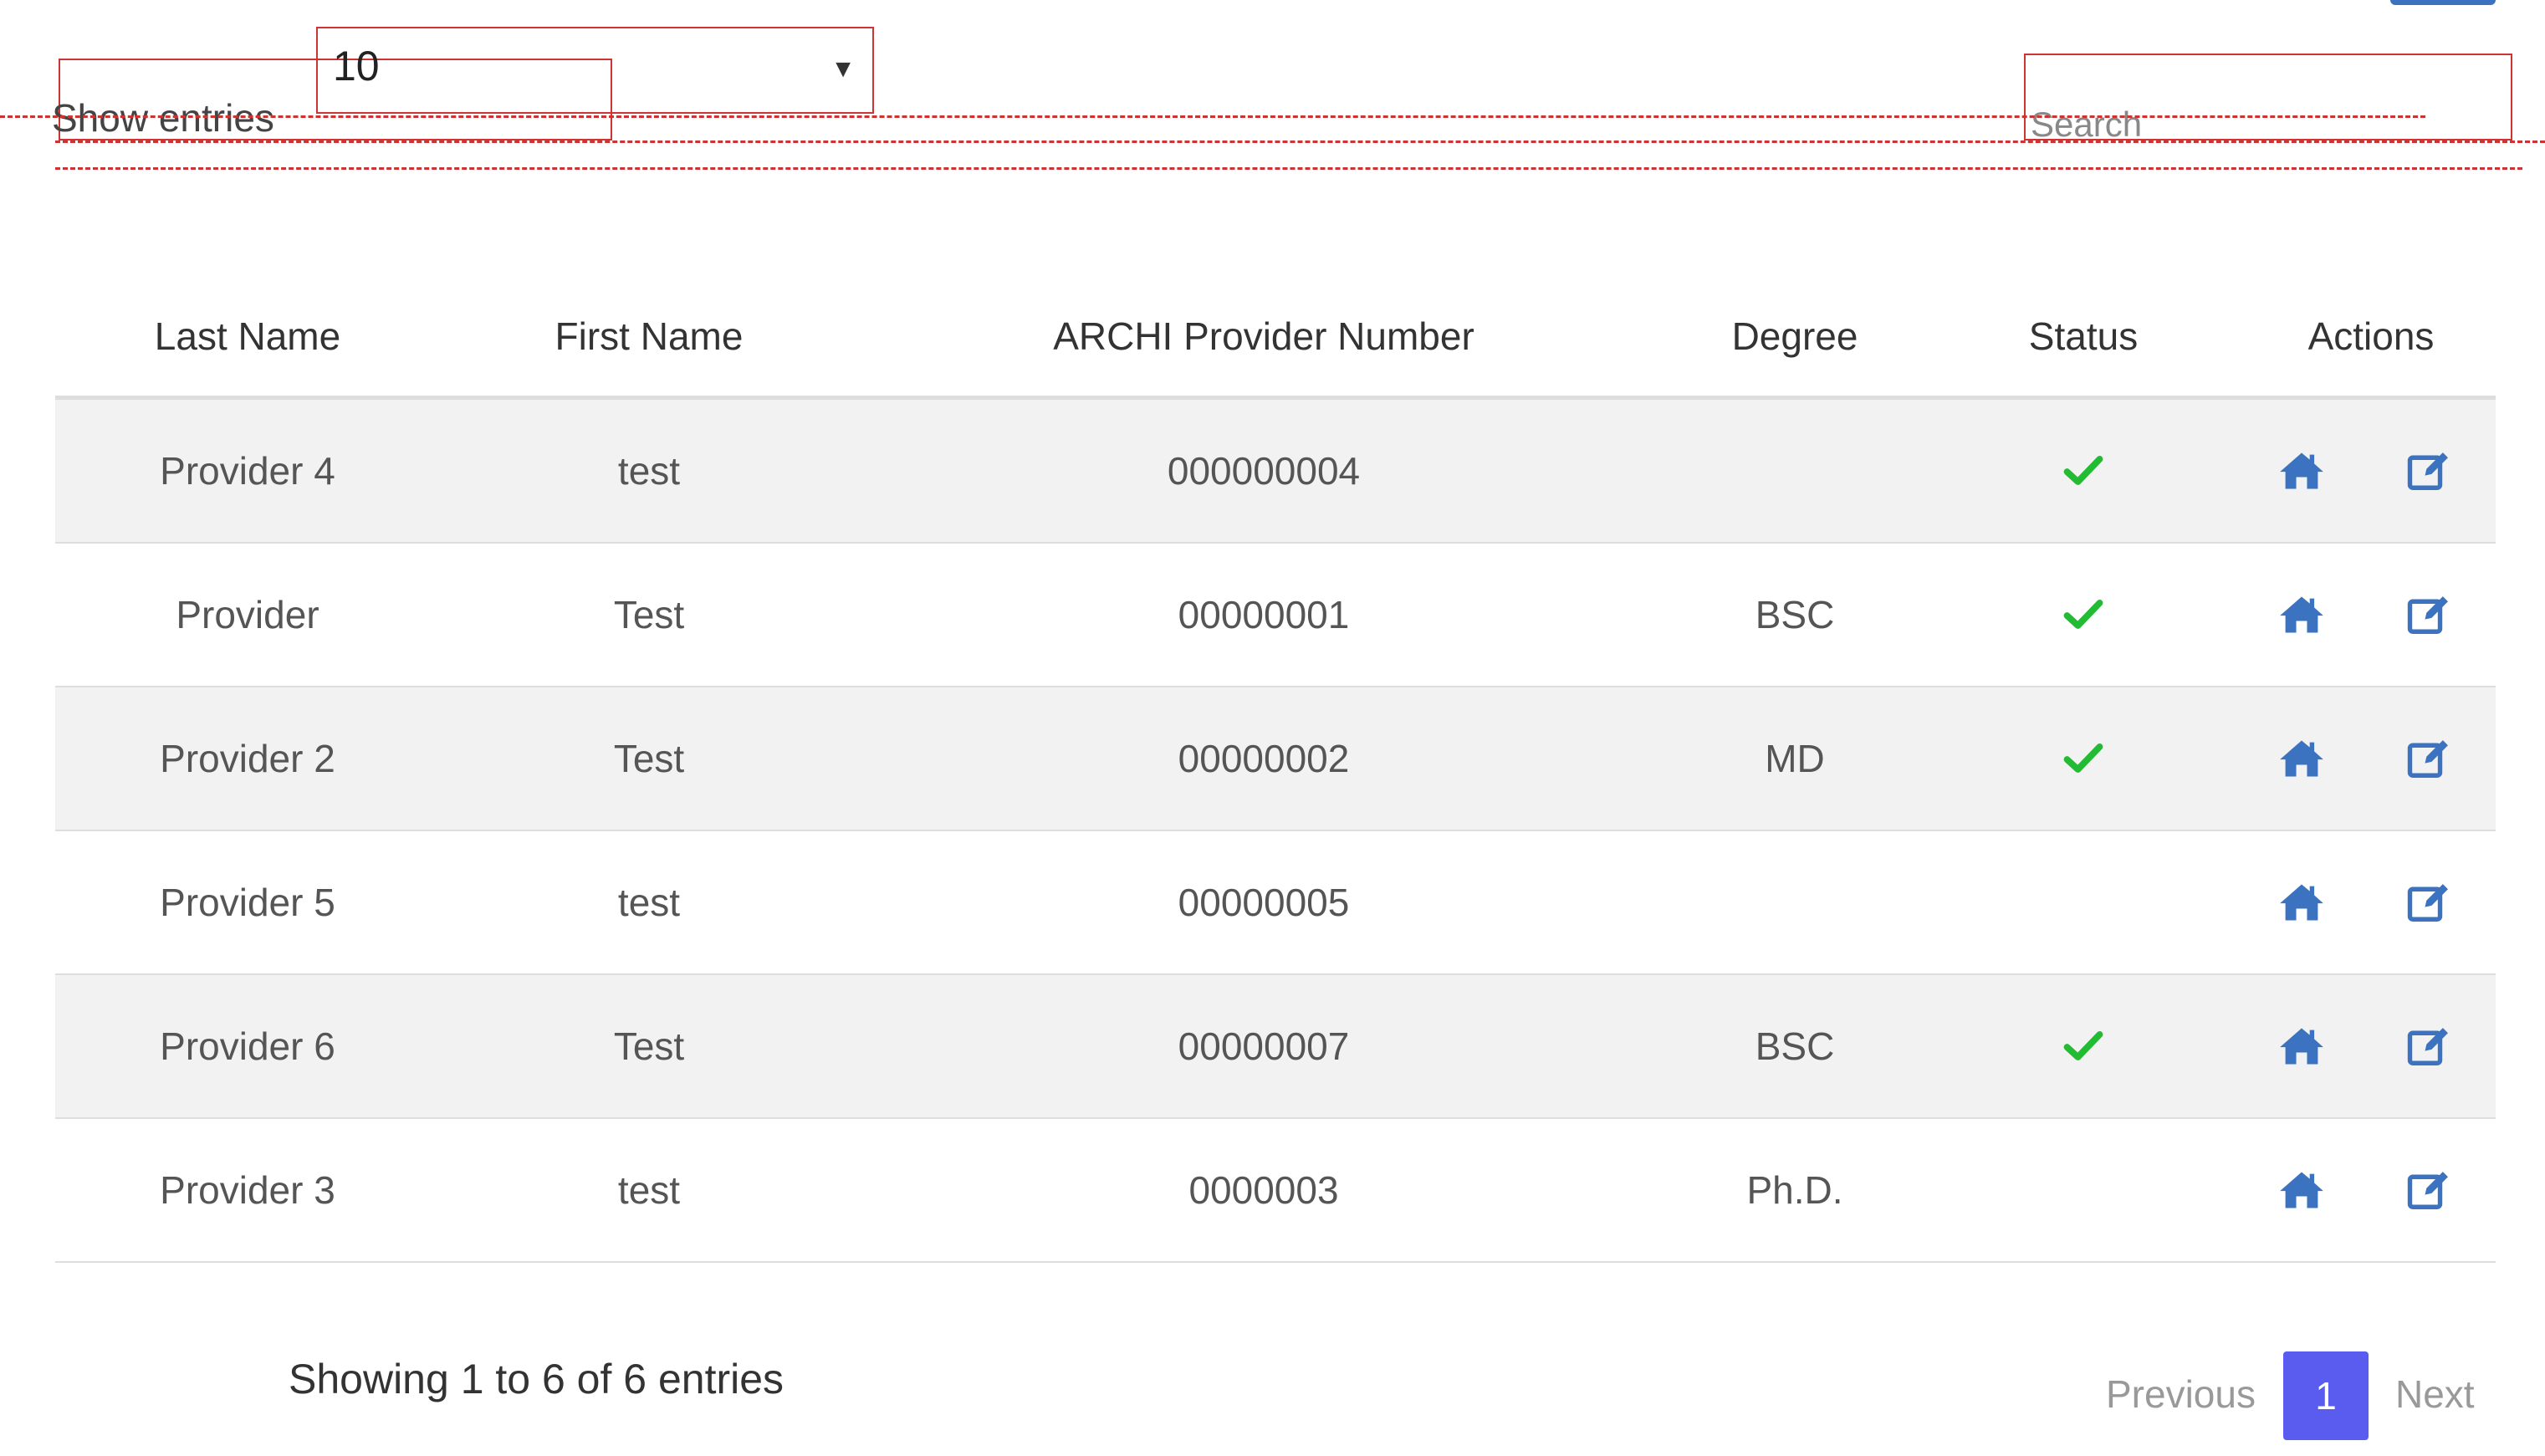  Describe the element at coordinates (595, 70) in the screenshot. I see `entries-per-page-select: 10 ▼` at that location.